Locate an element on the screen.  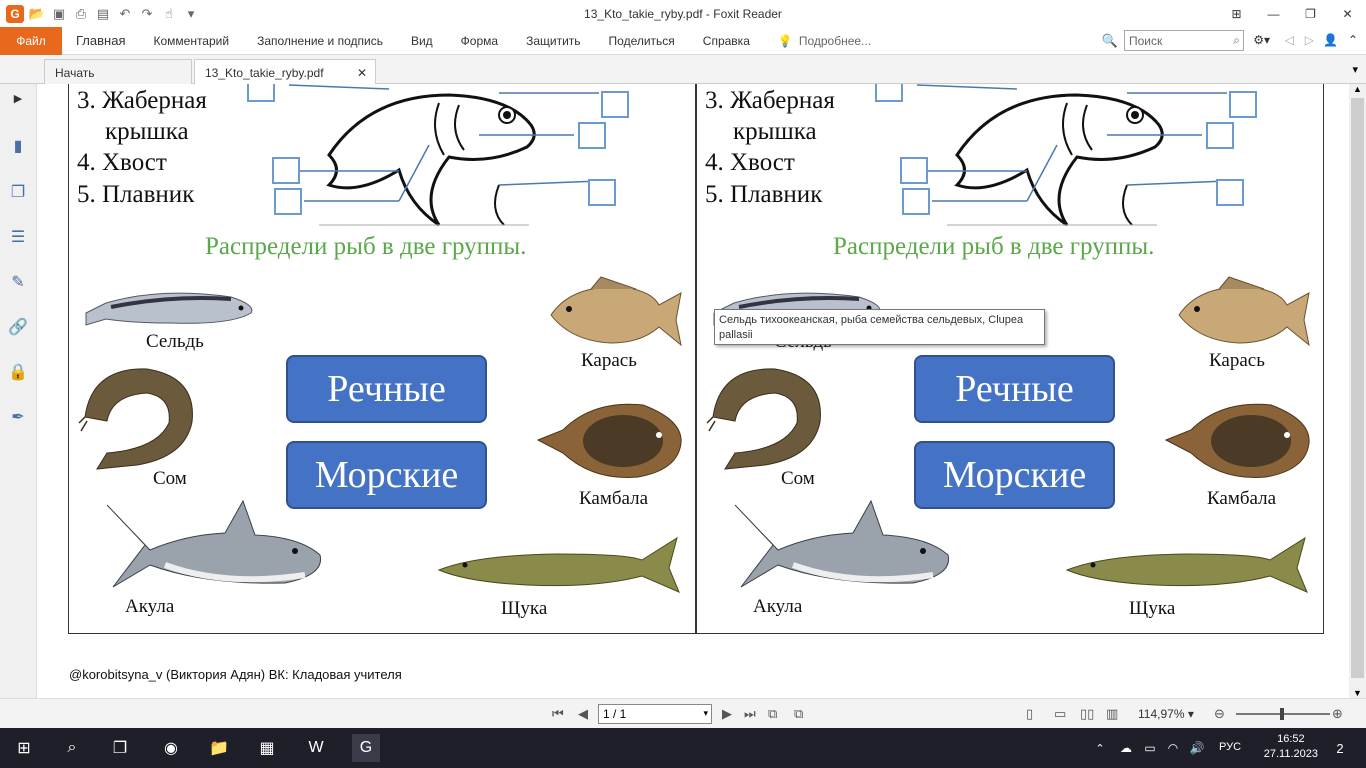
tab-view: Вид is located at coordinates (422, 41).